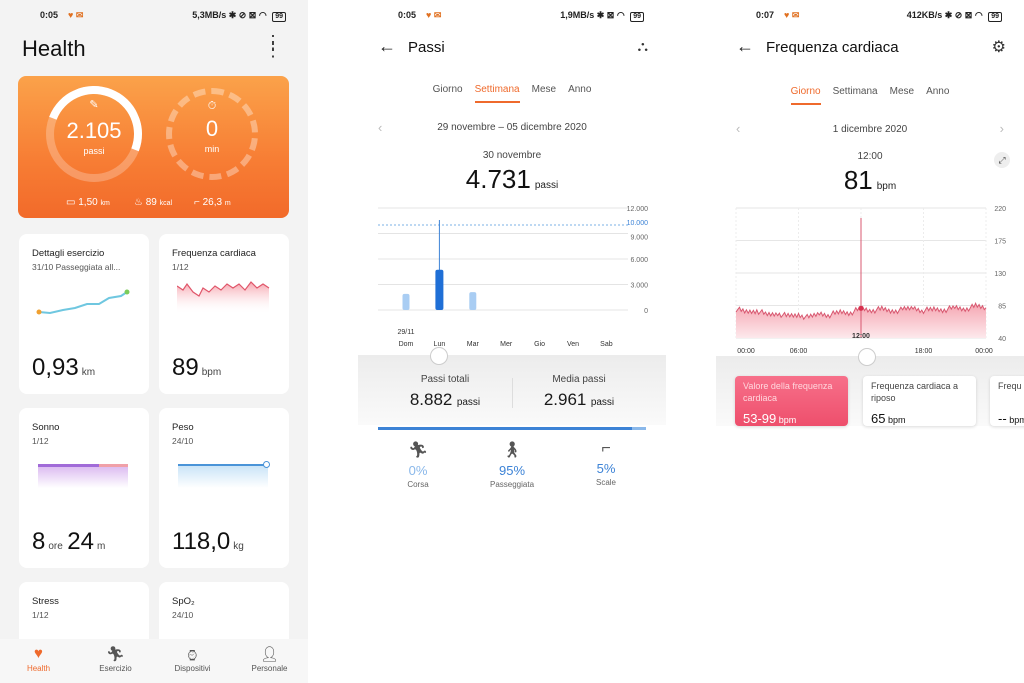 The width and height of the screenshot is (1024, 683). I want to click on card-value: 0,93 km, so click(63, 368).